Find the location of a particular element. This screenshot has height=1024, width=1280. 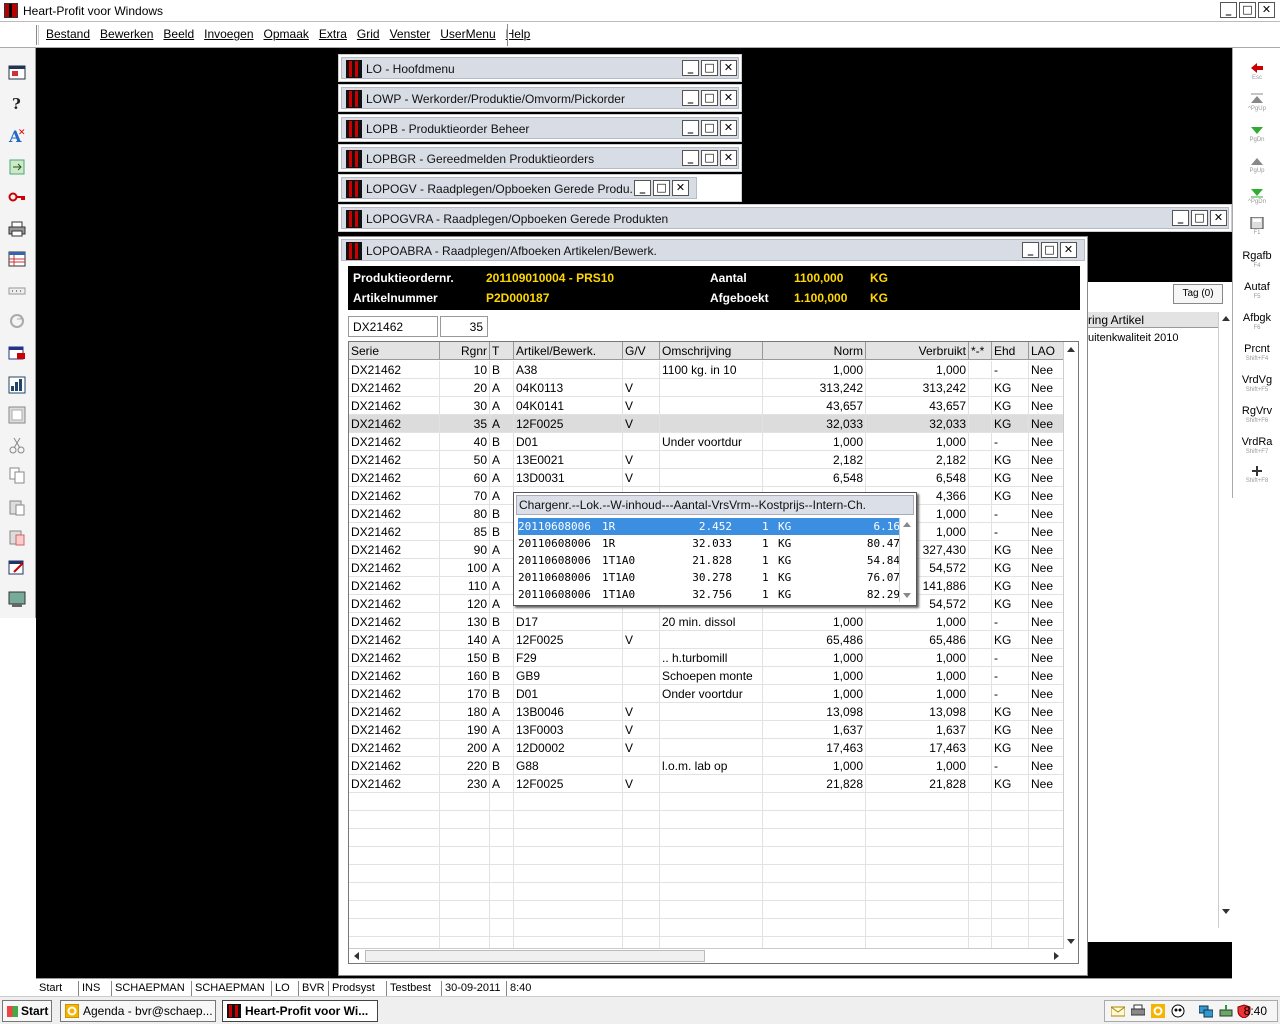

paste-icon is located at coordinates (17, 507).